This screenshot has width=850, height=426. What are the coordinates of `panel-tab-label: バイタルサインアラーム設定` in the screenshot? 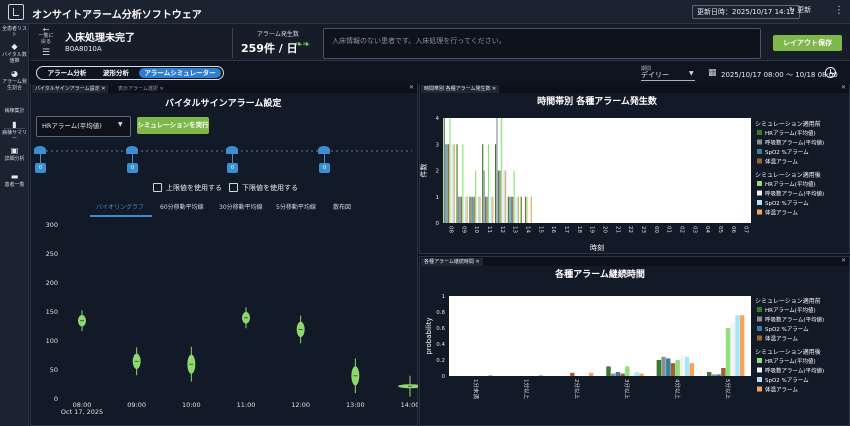 It's located at (67, 89).